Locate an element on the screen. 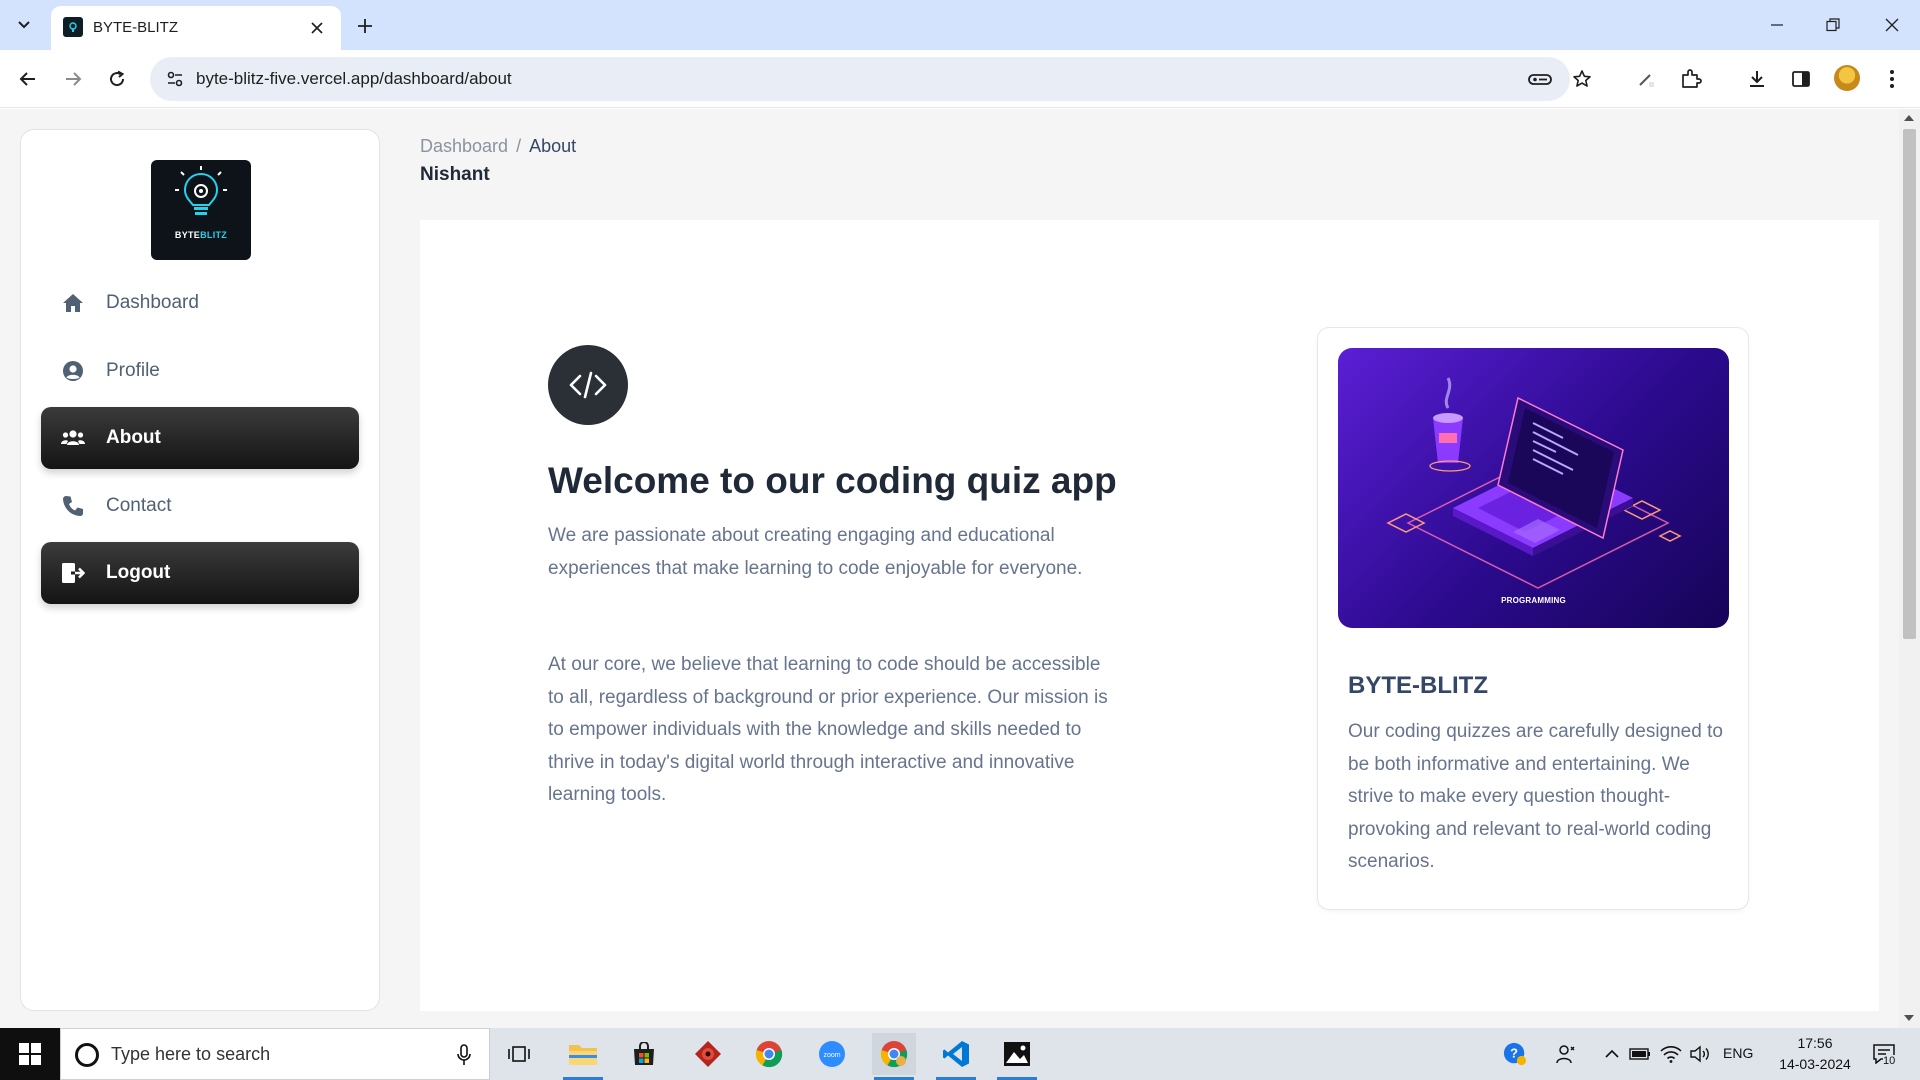 This screenshot has height=1080, width=1920. phone-icon is located at coordinates (73, 506).